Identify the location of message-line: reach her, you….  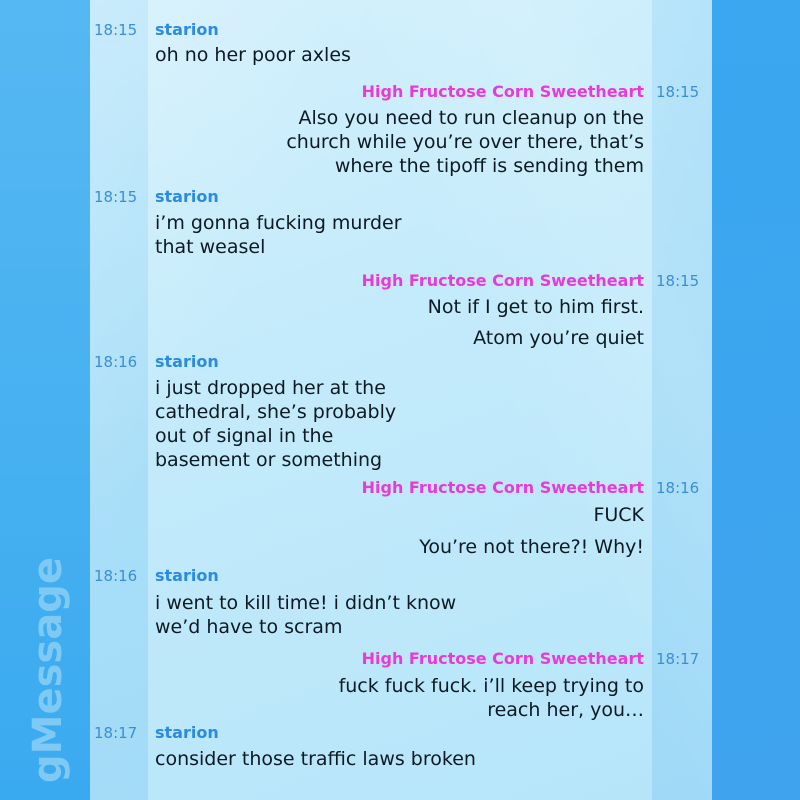
(565, 710).